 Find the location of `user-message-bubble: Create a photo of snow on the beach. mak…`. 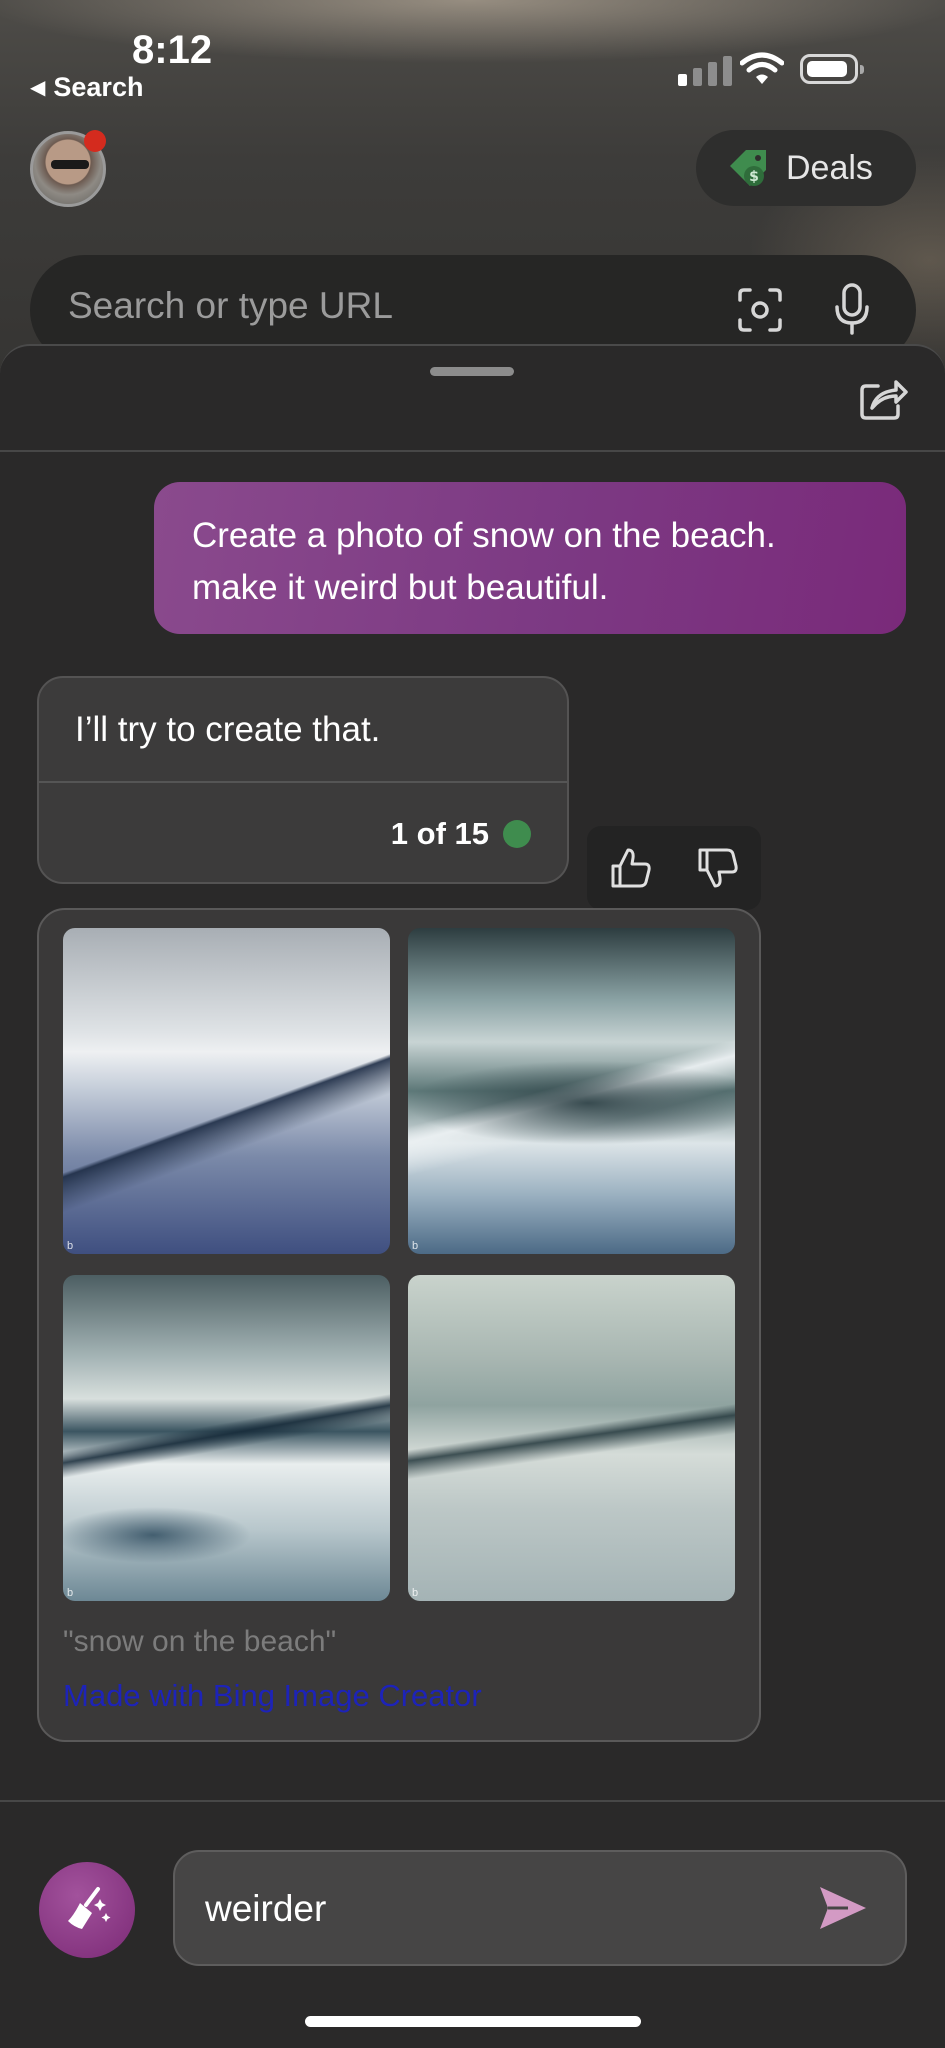

user-message-bubble: Create a photo of snow on the beach. mak… is located at coordinates (530, 558).